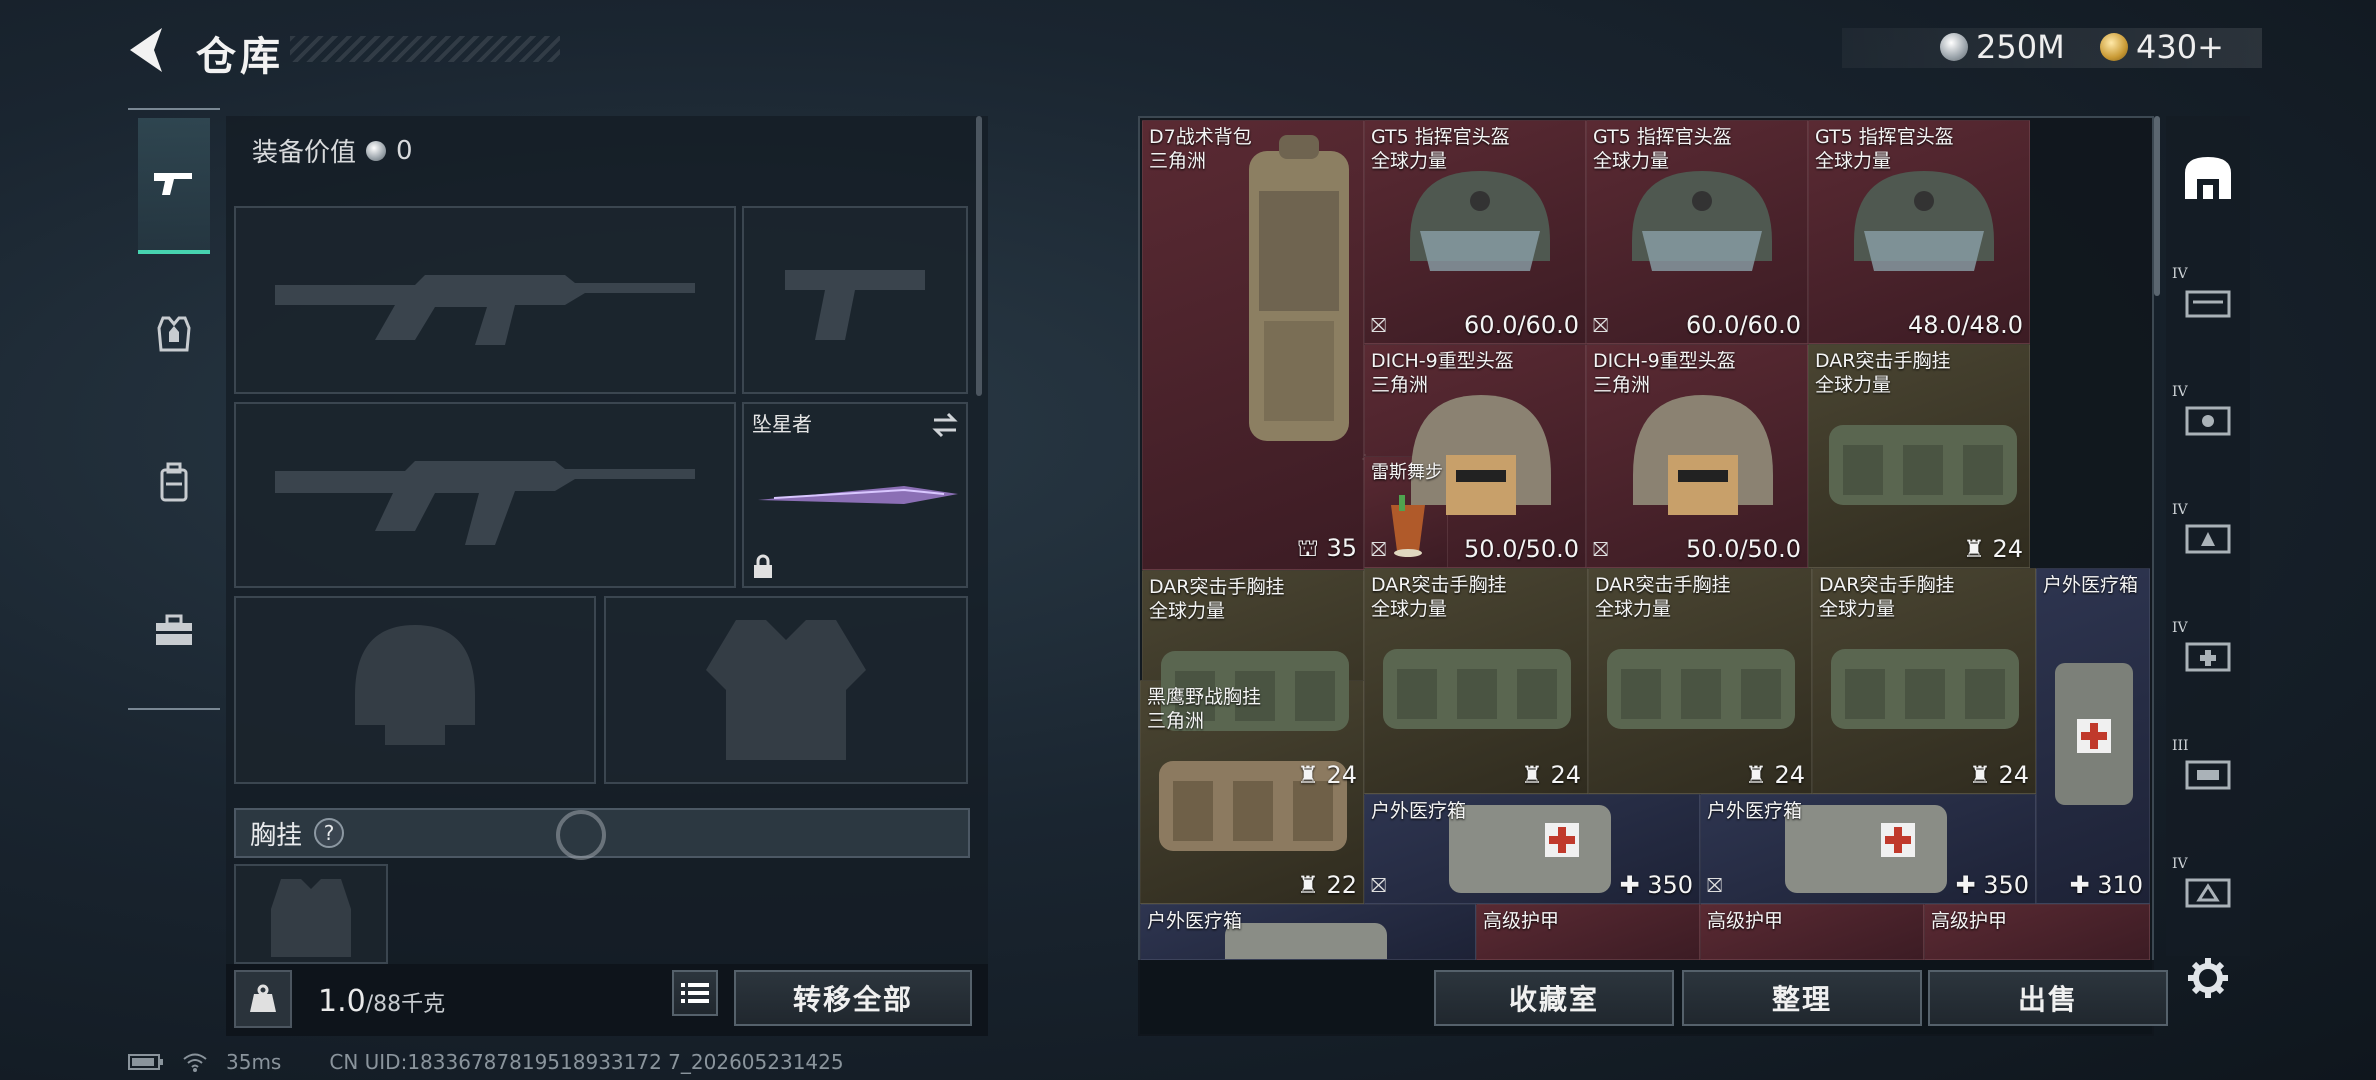 This screenshot has height=1080, width=2376. Describe the element at coordinates (763, 566) in the screenshot. I see `lock-icon` at that location.